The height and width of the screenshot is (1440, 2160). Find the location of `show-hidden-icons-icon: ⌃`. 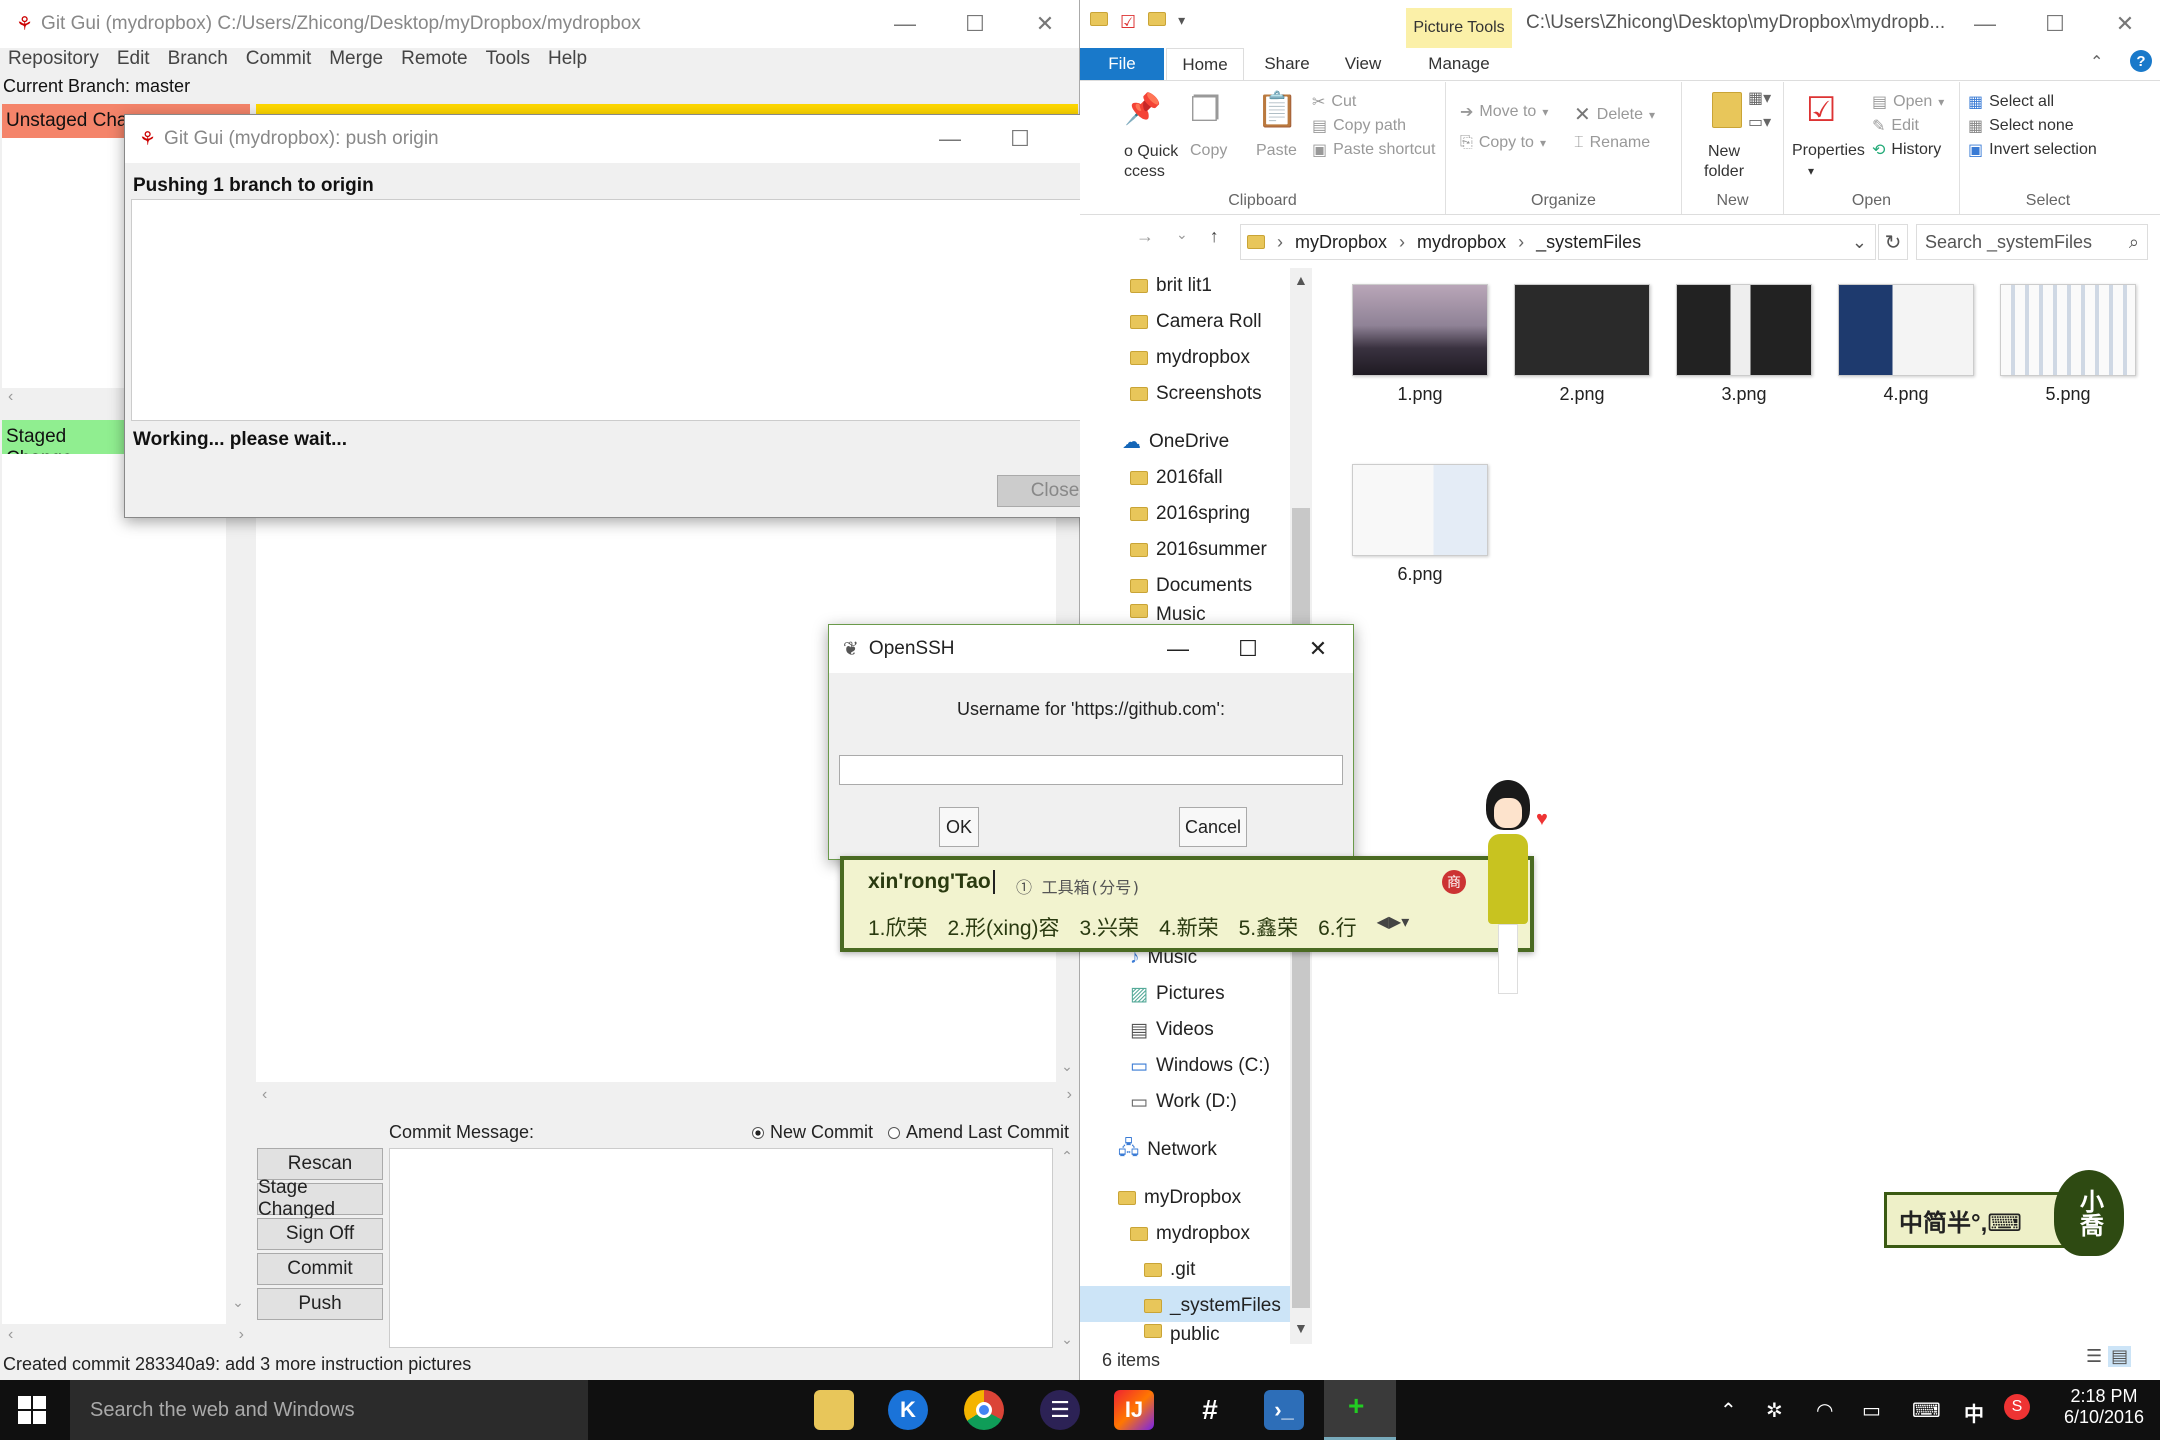

show-hidden-icons-icon: ⌃ is located at coordinates (1728, 1410).